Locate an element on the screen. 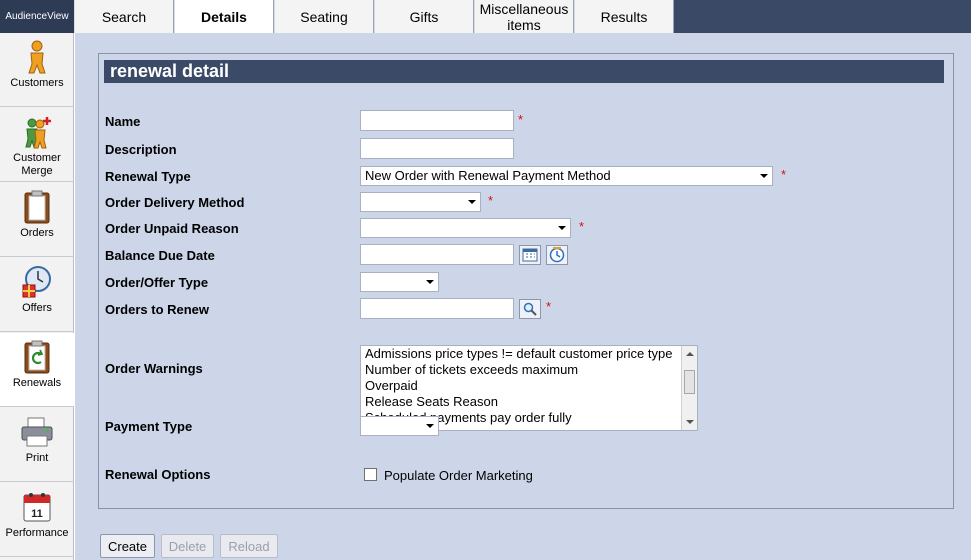  tab-details: Details is located at coordinates (224, 17).